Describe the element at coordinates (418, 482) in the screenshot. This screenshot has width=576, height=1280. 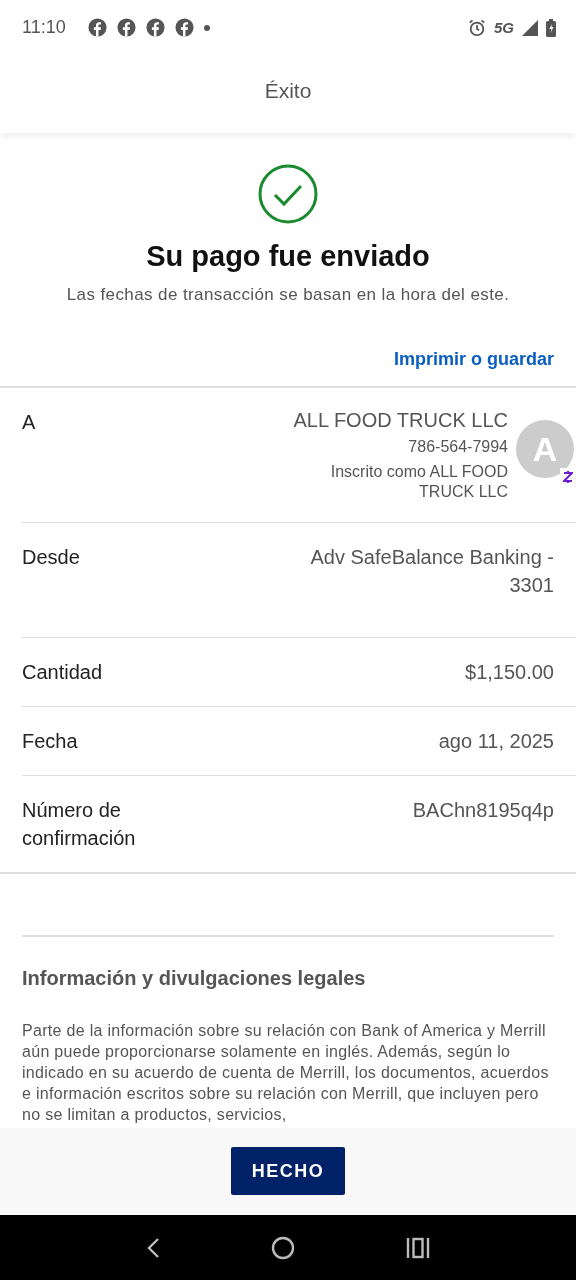
I see `recipient-note: Inscrito como ALL FOOD TRUCK LLC` at that location.